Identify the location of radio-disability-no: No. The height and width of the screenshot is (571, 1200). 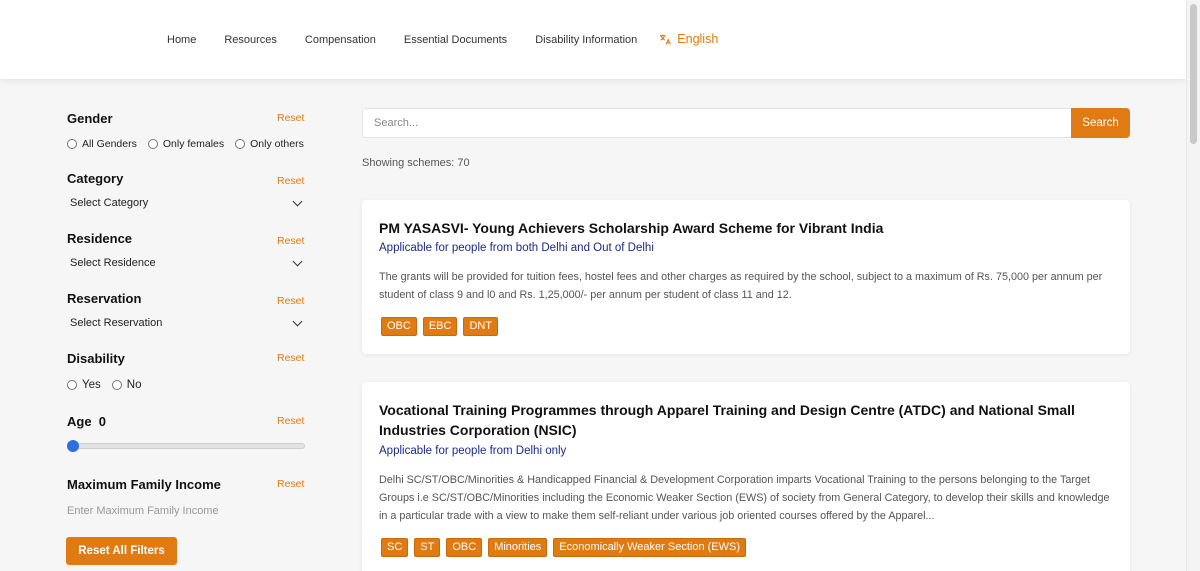
(126, 385).